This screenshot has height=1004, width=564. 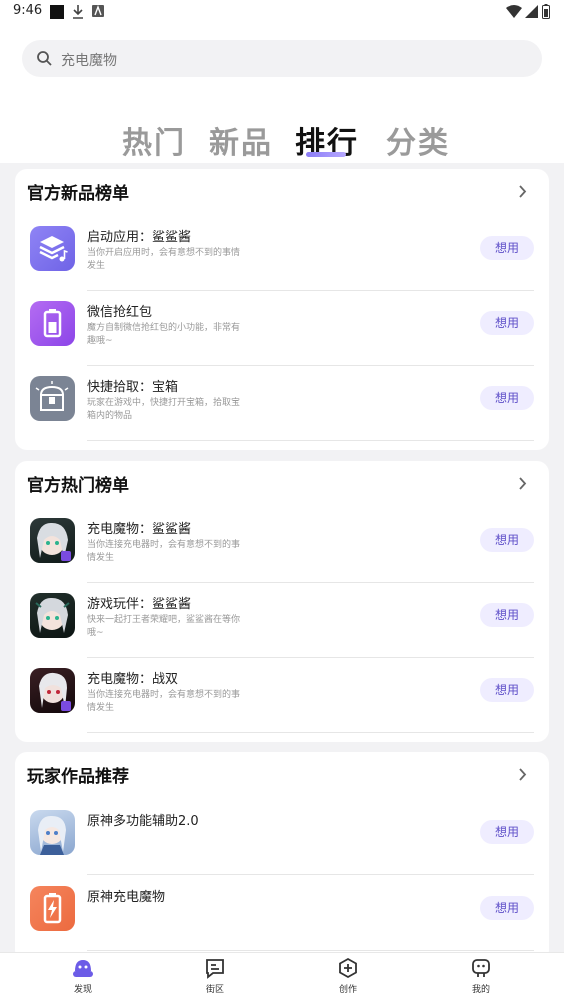 What do you see at coordinates (133, 679) in the screenshot?
I see `item-name: 充电魔物：战双` at bounding box center [133, 679].